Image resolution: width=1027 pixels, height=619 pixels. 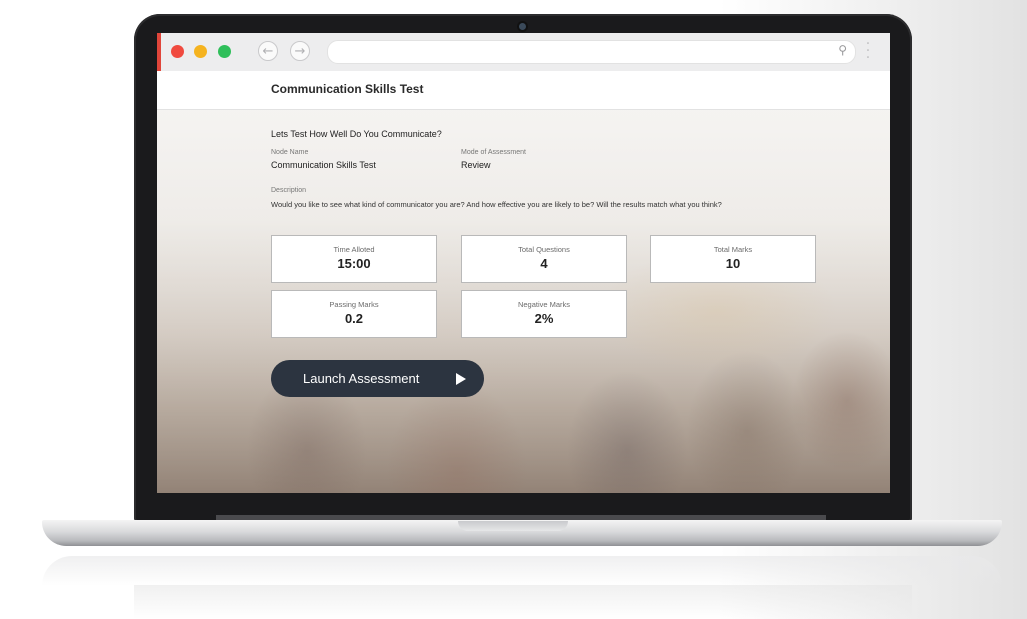 What do you see at coordinates (733, 249) in the screenshot?
I see `stat-label: Total Marks` at bounding box center [733, 249].